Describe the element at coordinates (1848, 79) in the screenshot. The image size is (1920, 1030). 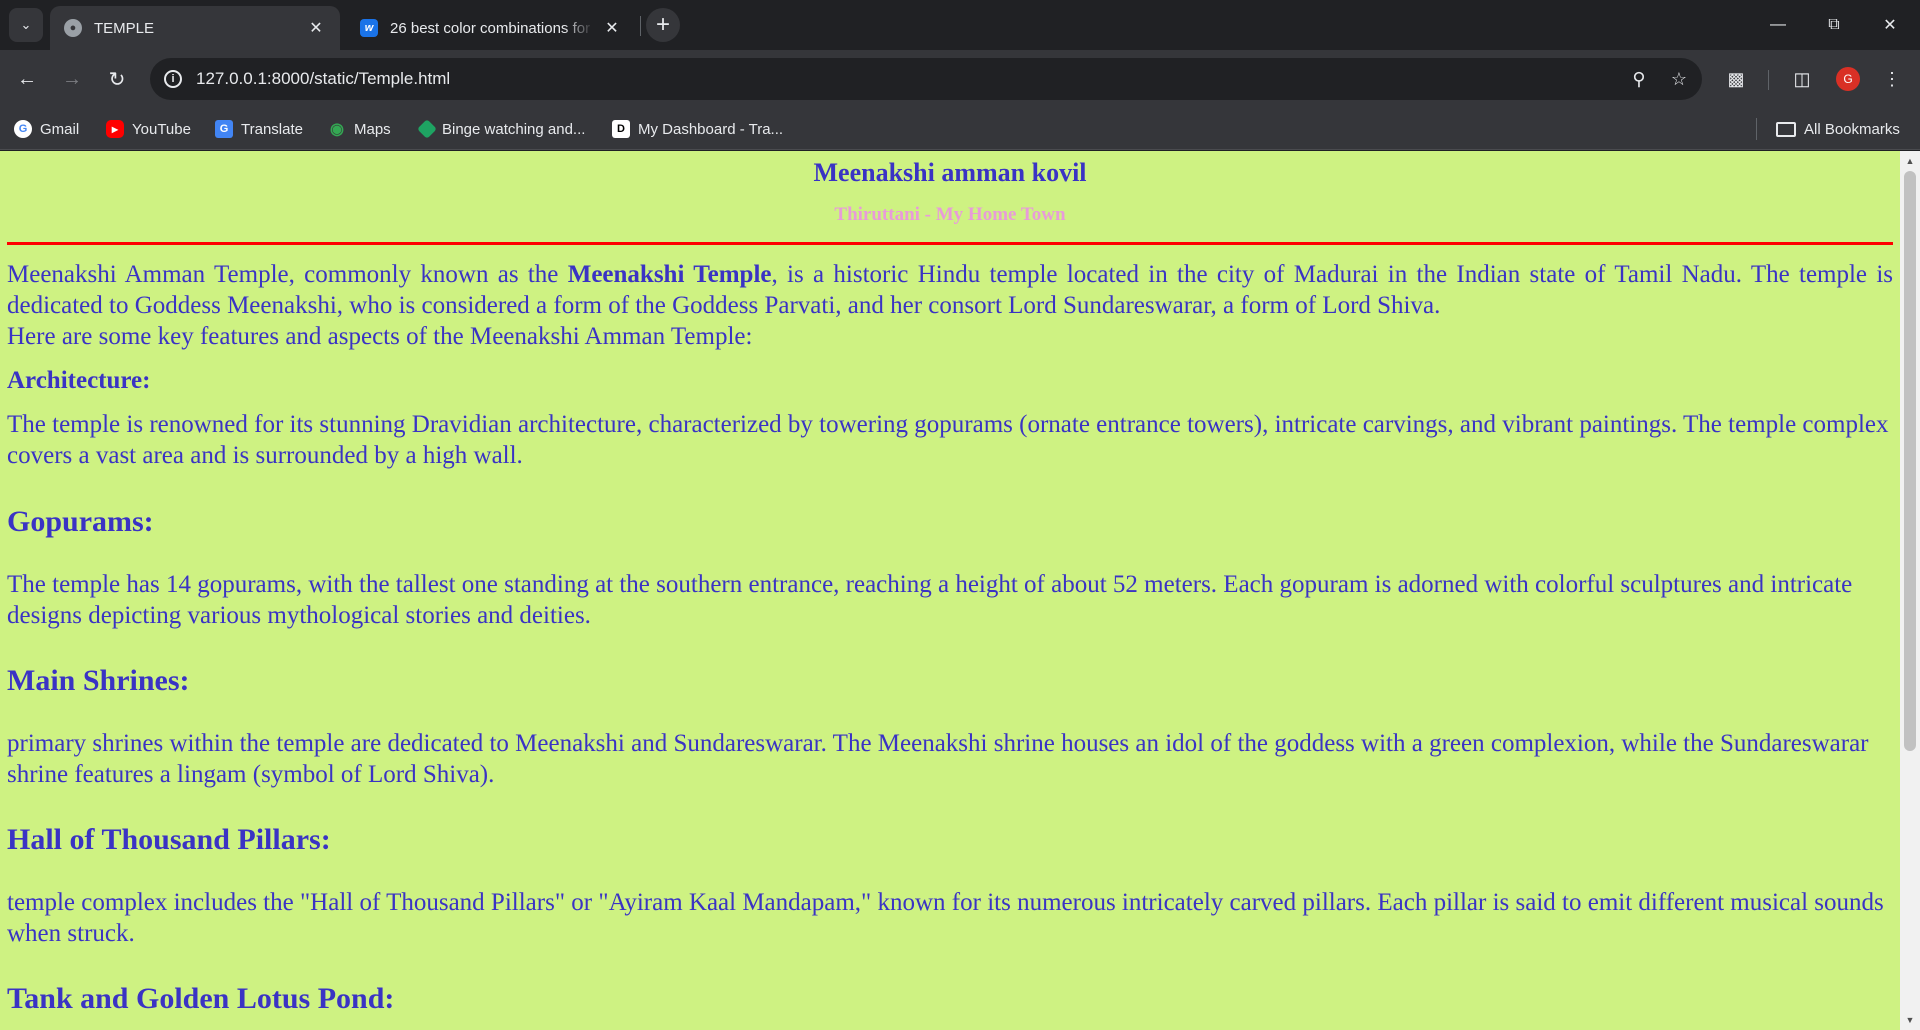
I see `profile-avatar: G` at that location.